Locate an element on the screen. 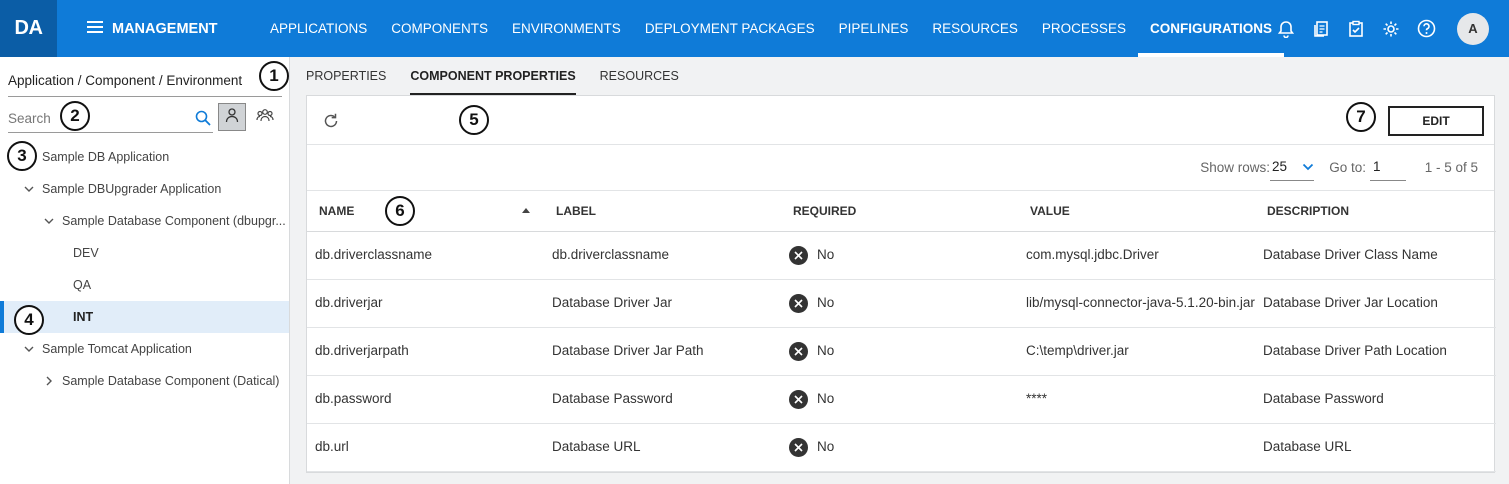 This screenshot has width=1509, height=484. clipboard-check-icon is located at coordinates (1356, 29).